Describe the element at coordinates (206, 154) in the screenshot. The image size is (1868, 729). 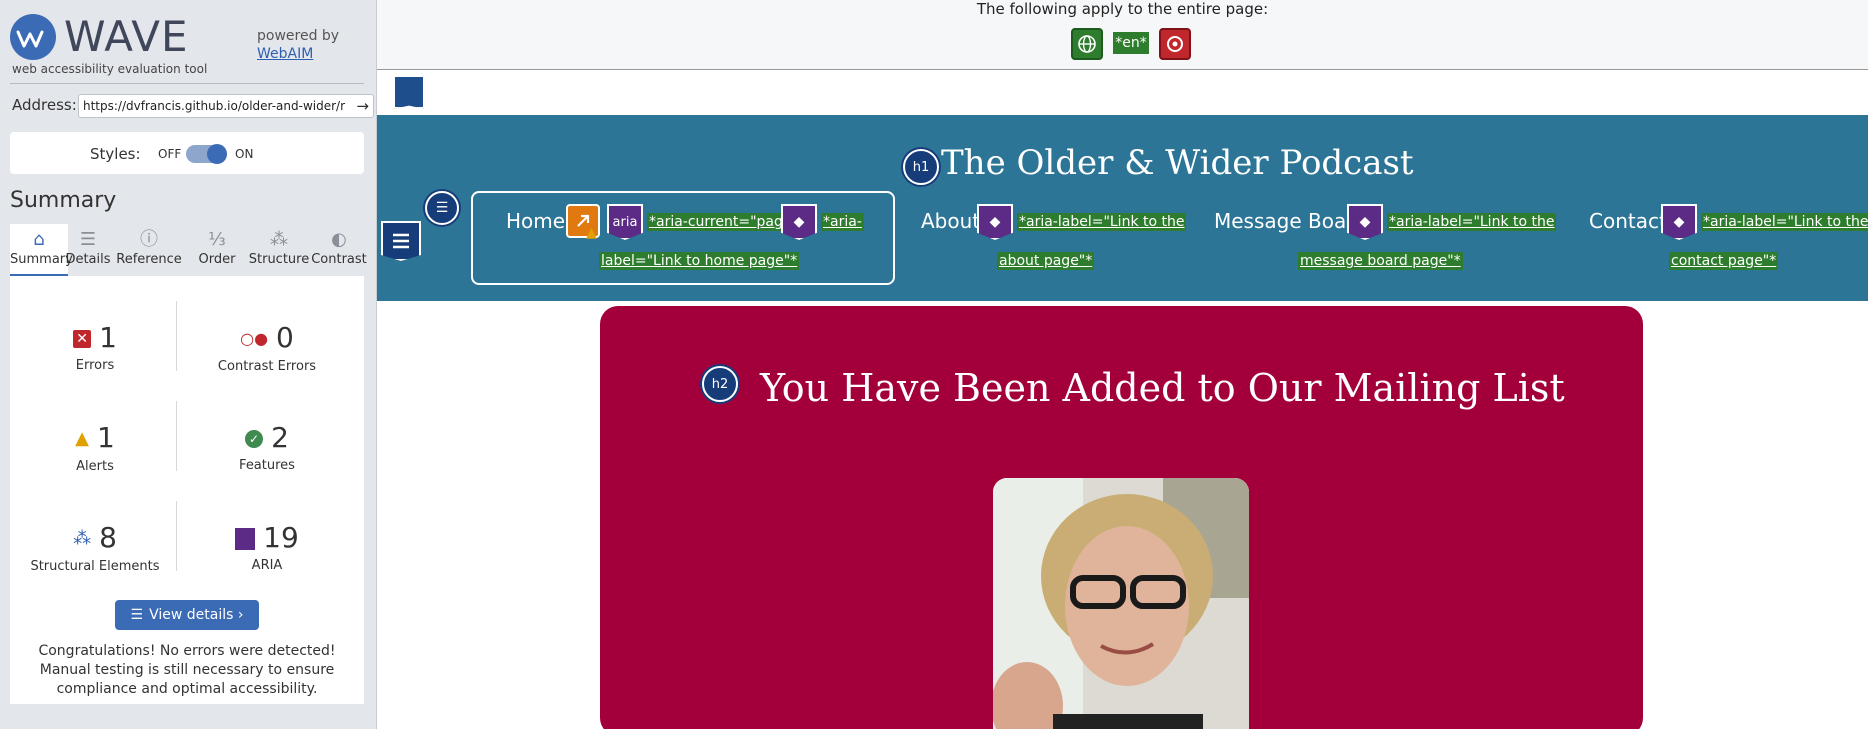
I see `styles-toggle` at that location.